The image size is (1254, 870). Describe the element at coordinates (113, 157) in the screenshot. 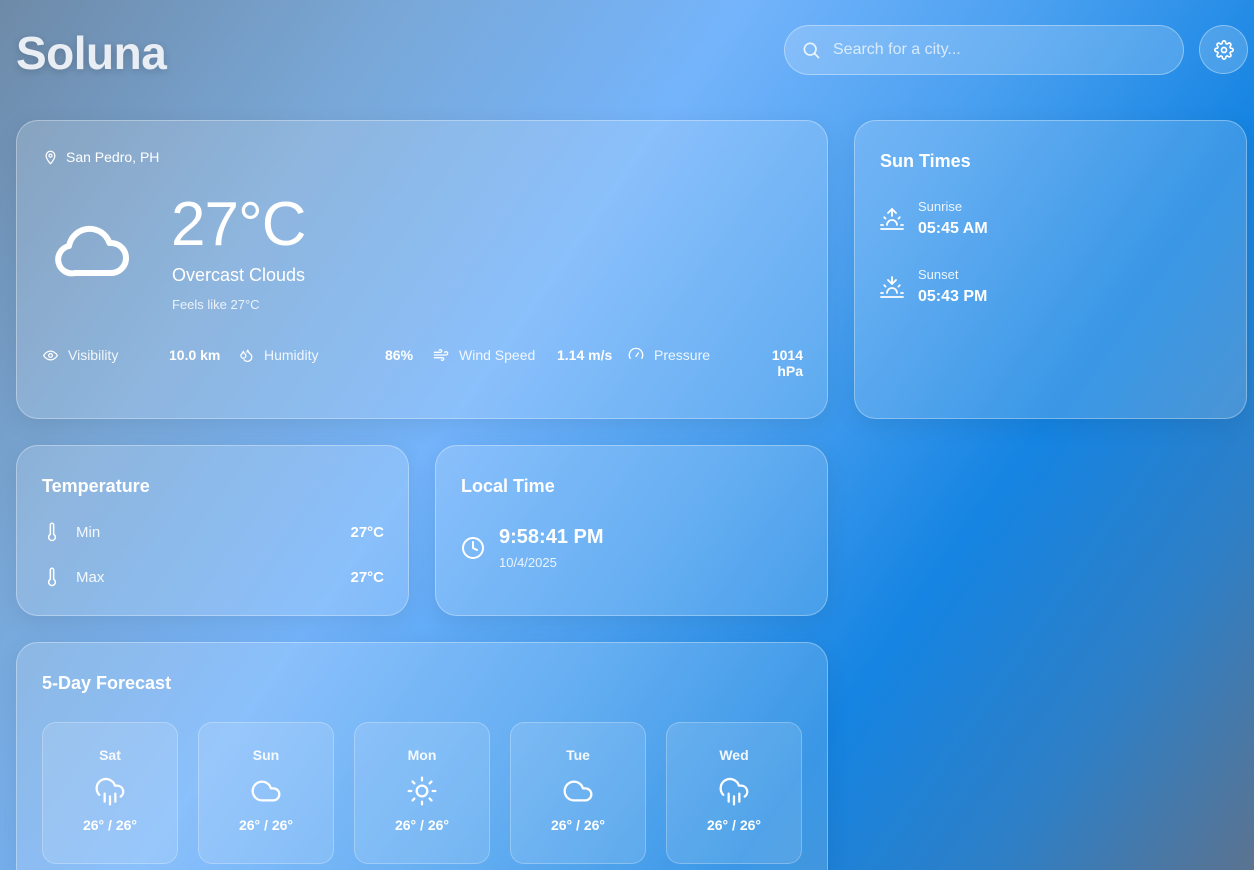

I see `location-label: San Pedro, PH` at that location.